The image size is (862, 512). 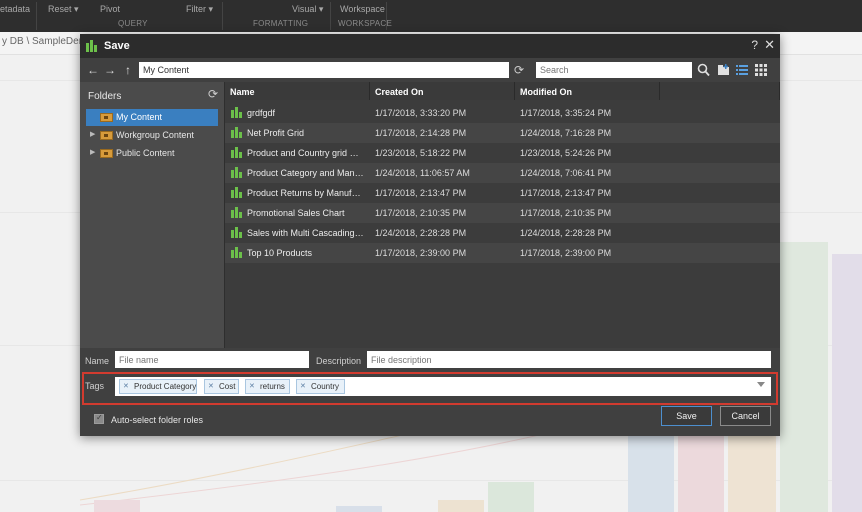 I want to click on folder-workgroup-content: ▶ Workgroup Content, so click(x=152, y=135).